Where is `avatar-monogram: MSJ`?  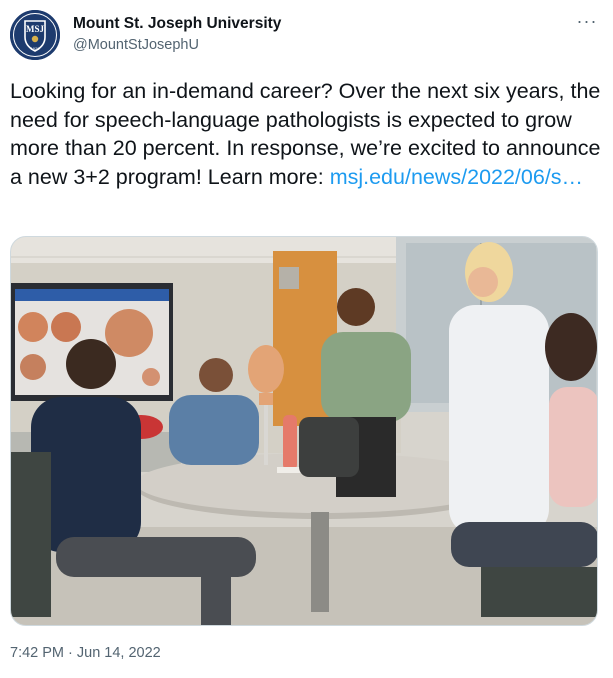
avatar-monogram: MSJ is located at coordinates (35, 29).